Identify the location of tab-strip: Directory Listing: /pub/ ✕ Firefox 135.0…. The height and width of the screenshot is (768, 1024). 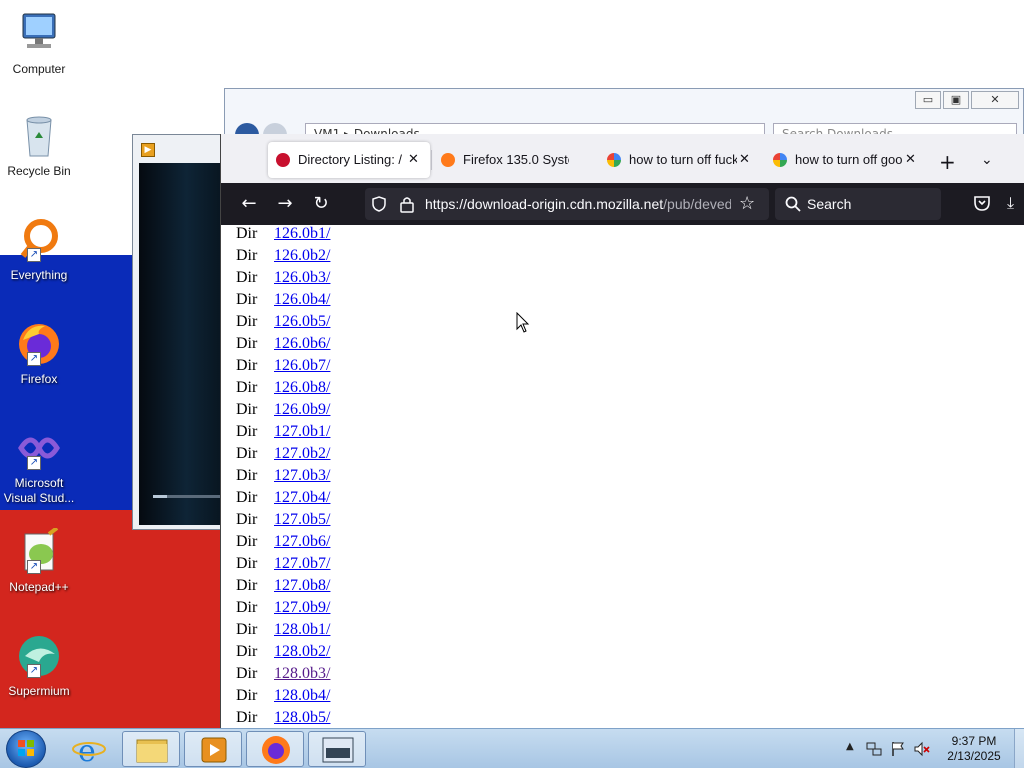
(622, 158).